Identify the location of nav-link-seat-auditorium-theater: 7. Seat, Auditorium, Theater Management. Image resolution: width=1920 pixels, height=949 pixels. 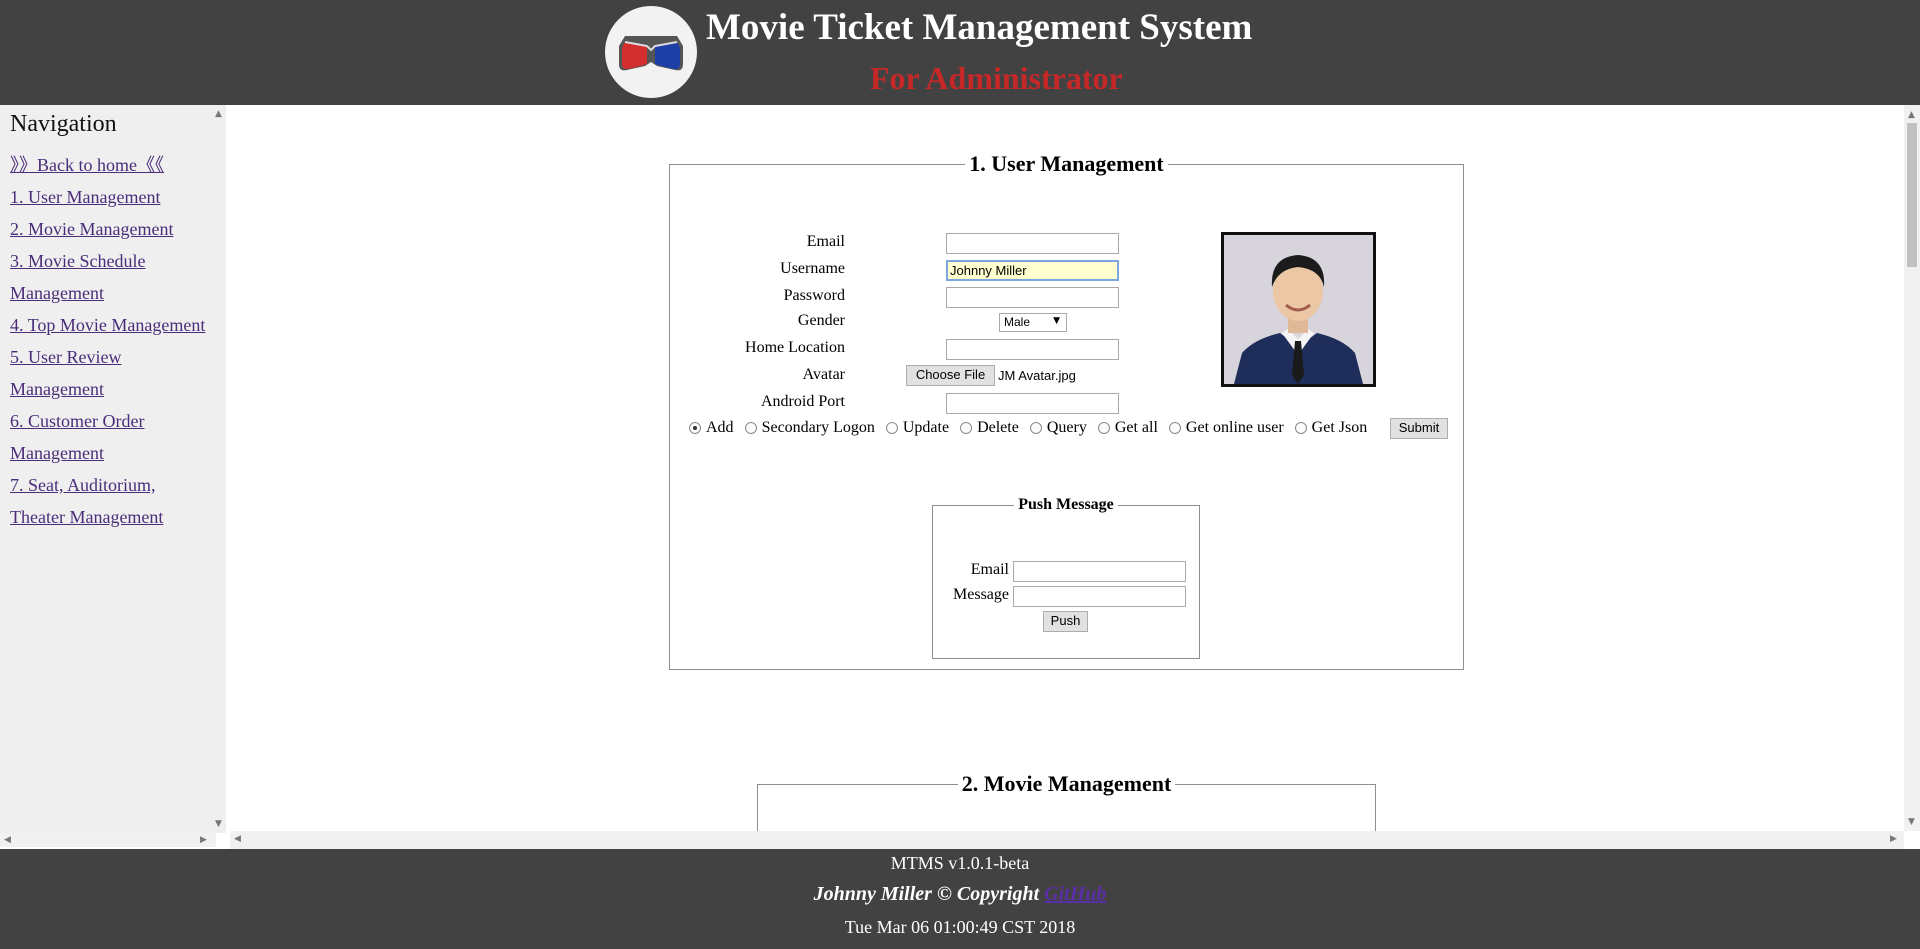
(110, 501).